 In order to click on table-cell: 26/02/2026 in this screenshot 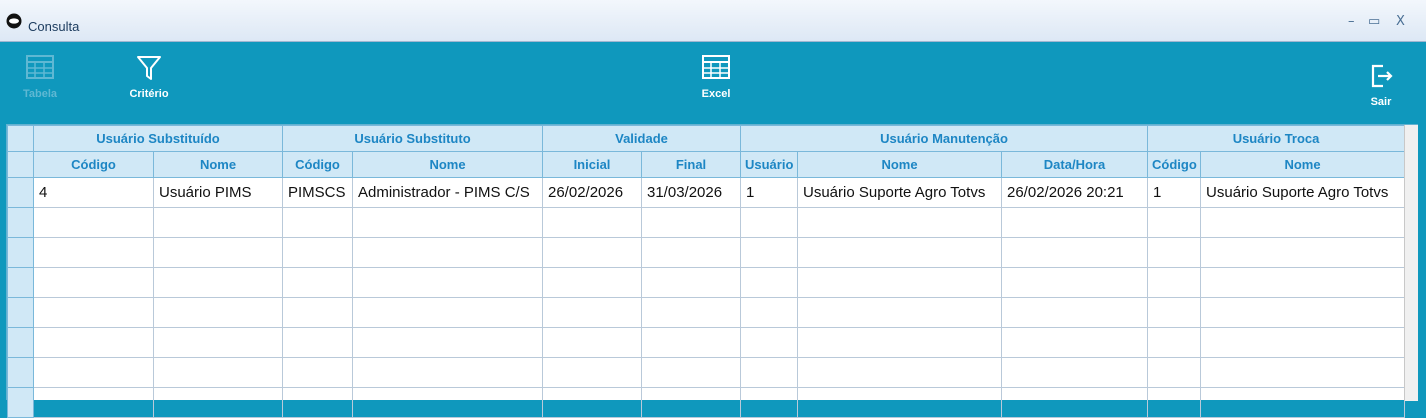, I will do `click(592, 192)`.